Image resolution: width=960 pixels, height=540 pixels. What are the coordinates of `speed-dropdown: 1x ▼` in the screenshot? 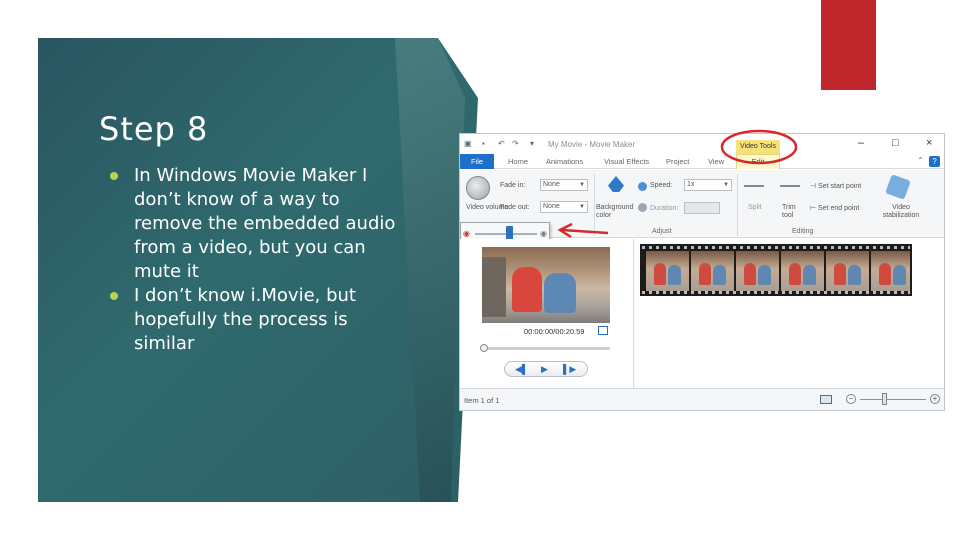 It's located at (708, 185).